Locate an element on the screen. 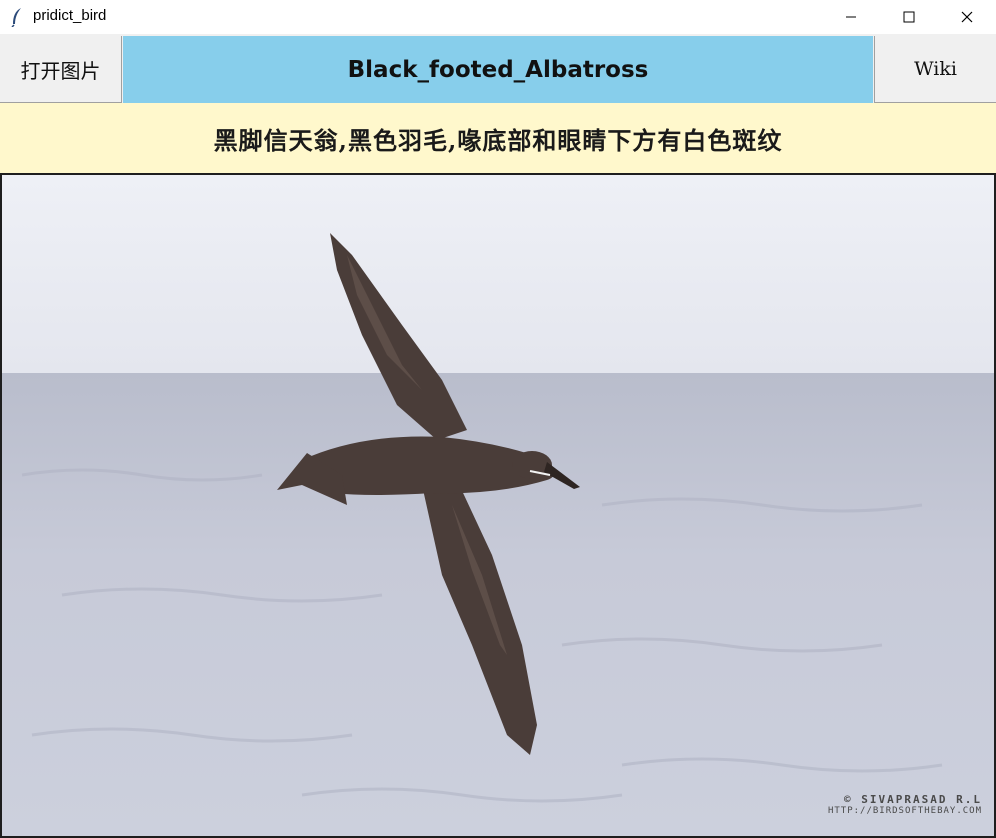 The height and width of the screenshot is (838, 996). species-description: 黑脚信天翁,黑色羽毛,喙底部和眼睛下方有白色斑纹 is located at coordinates (498, 138).